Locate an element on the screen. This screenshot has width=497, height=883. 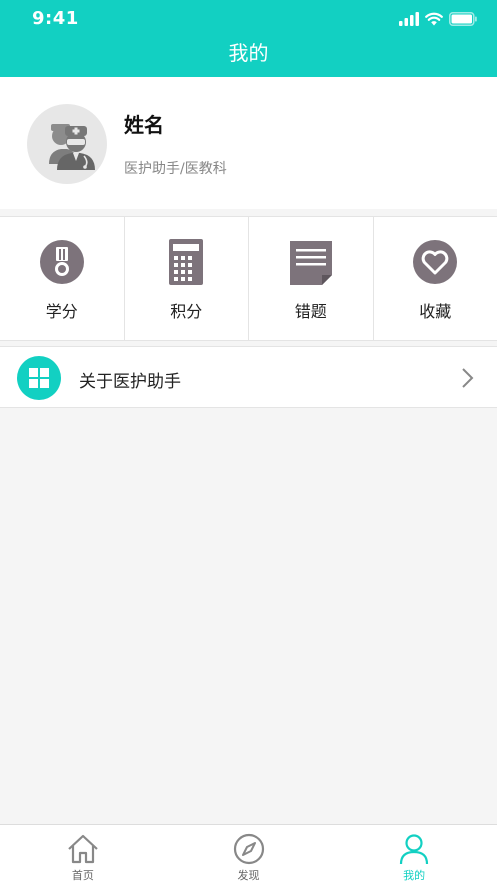
heart-icon is located at coordinates (435, 262).